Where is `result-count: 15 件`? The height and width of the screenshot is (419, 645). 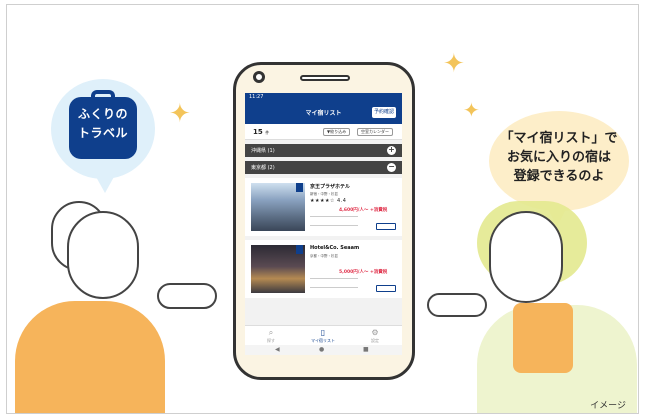 result-count: 15 件 is located at coordinates (261, 132).